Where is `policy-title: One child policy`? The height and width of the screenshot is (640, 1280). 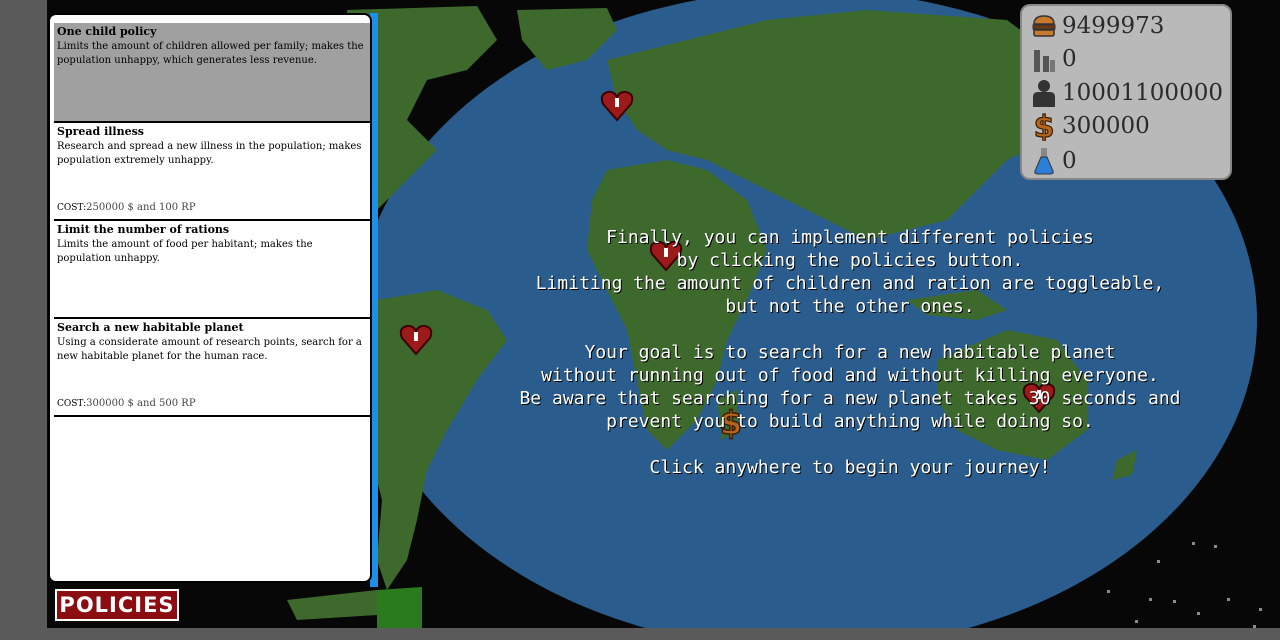
policy-title: One child policy is located at coordinates (107, 31).